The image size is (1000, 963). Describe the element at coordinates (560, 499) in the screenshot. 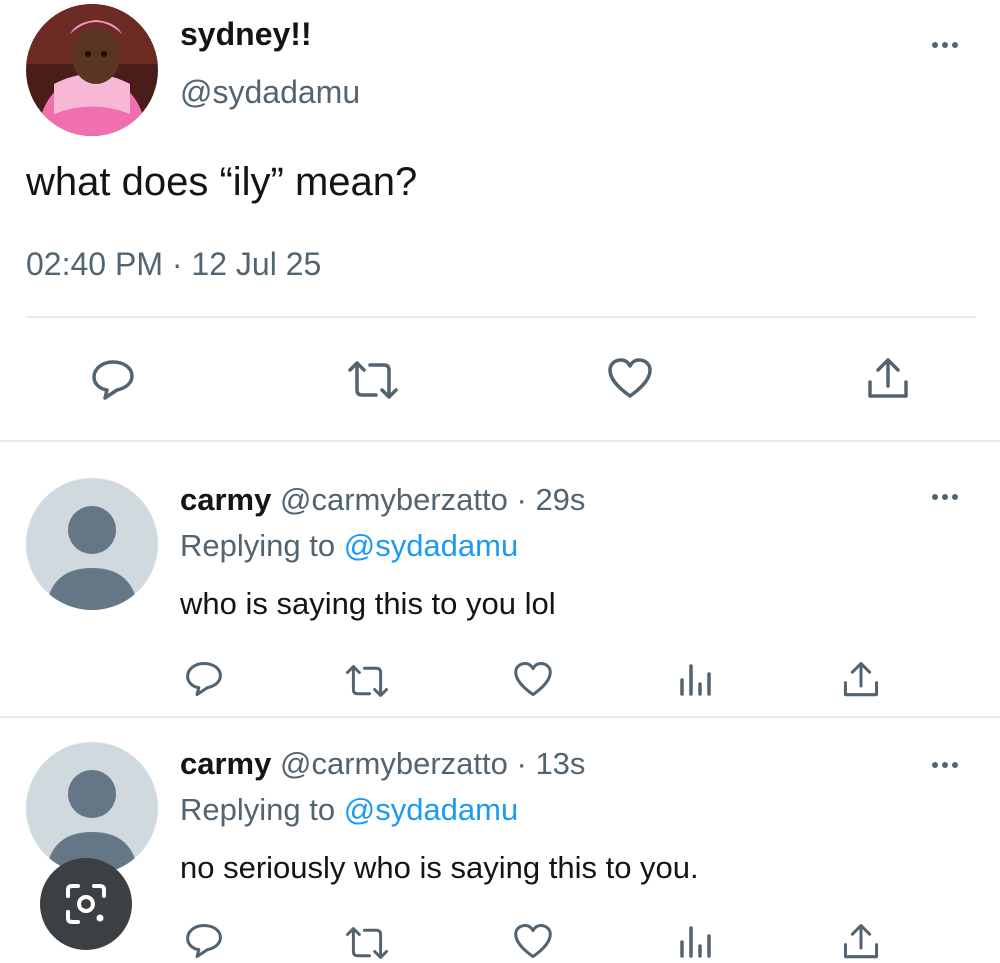

I see `reply-age: 29s` at that location.